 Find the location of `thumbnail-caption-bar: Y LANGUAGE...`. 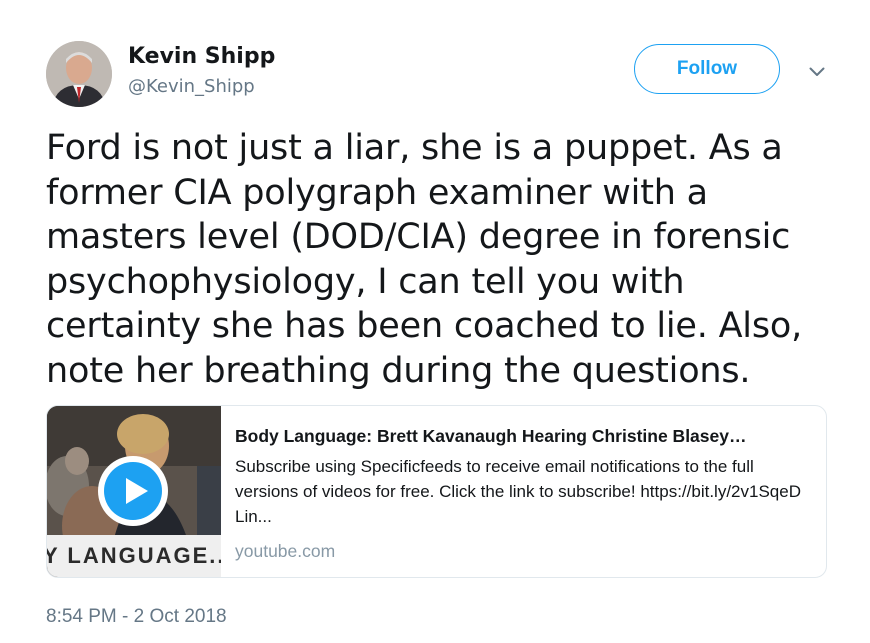

thumbnail-caption-bar: Y LANGUAGE... is located at coordinates (134, 556).